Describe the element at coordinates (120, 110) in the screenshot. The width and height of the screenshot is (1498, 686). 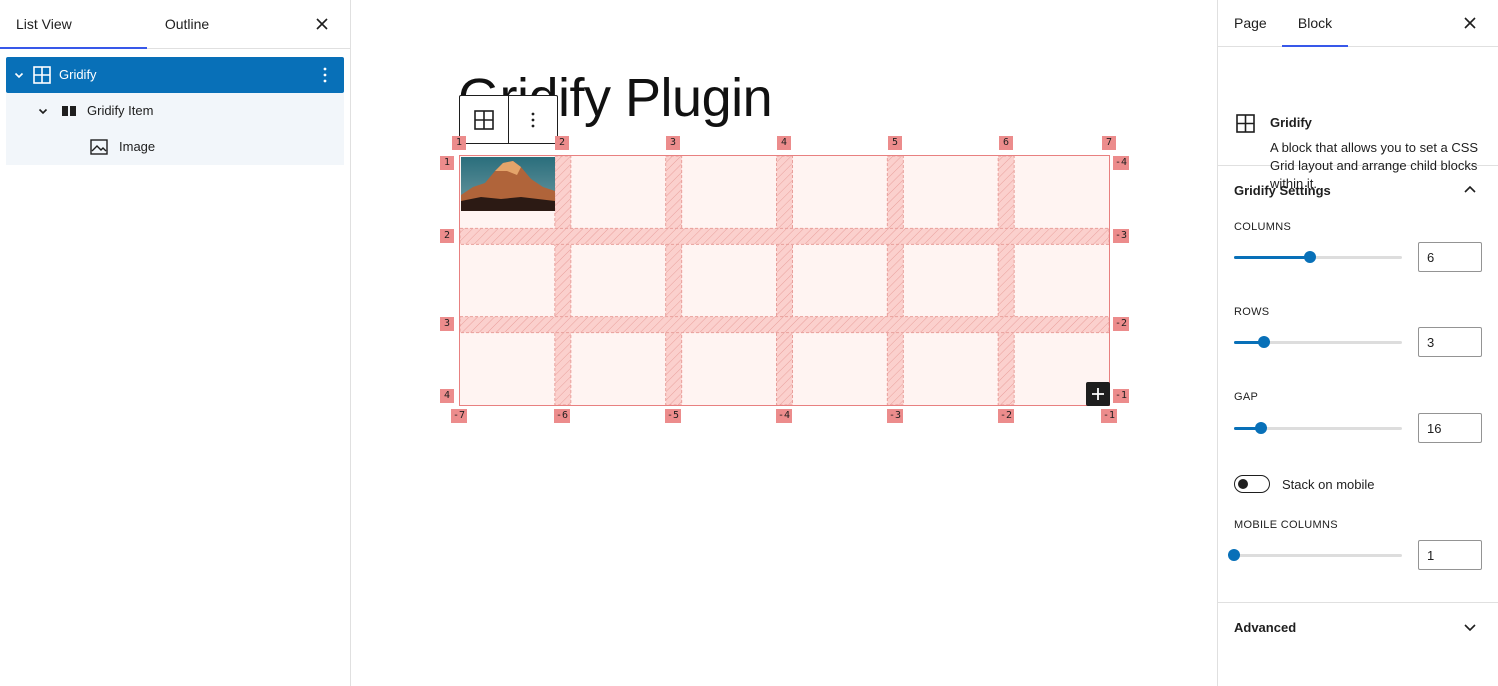
I see `tree-item-label: Gridify Item` at that location.